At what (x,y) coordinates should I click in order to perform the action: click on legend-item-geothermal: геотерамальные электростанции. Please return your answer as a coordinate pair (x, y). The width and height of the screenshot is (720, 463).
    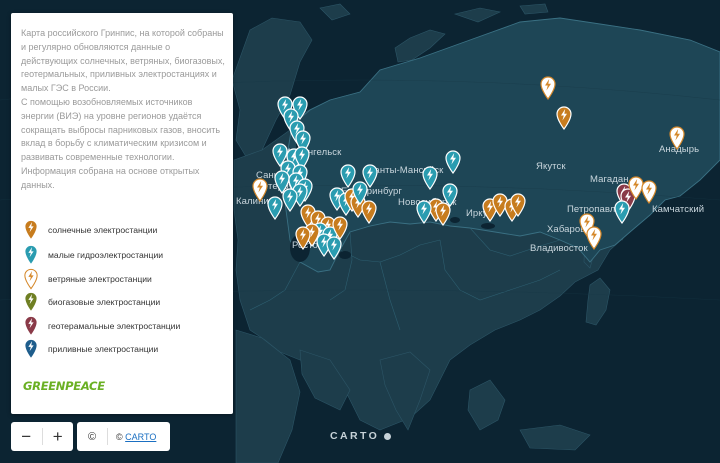
    Looking at the image, I should click on (124, 326).